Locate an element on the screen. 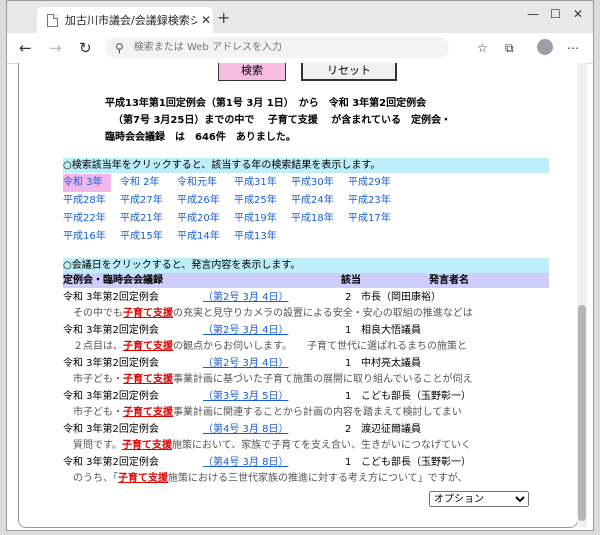  reset-button: リセット is located at coordinates (349, 72).